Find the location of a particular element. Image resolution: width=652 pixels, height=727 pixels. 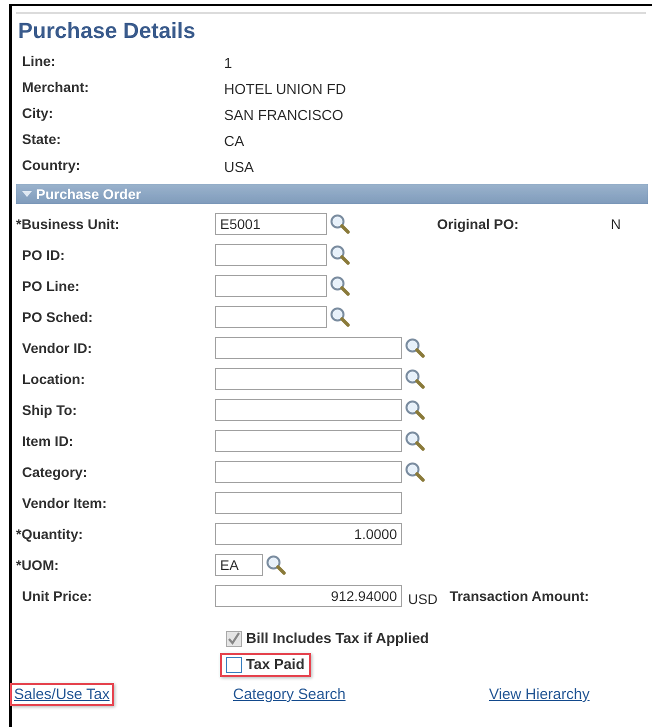

input-field: E5001 is located at coordinates (271, 223).